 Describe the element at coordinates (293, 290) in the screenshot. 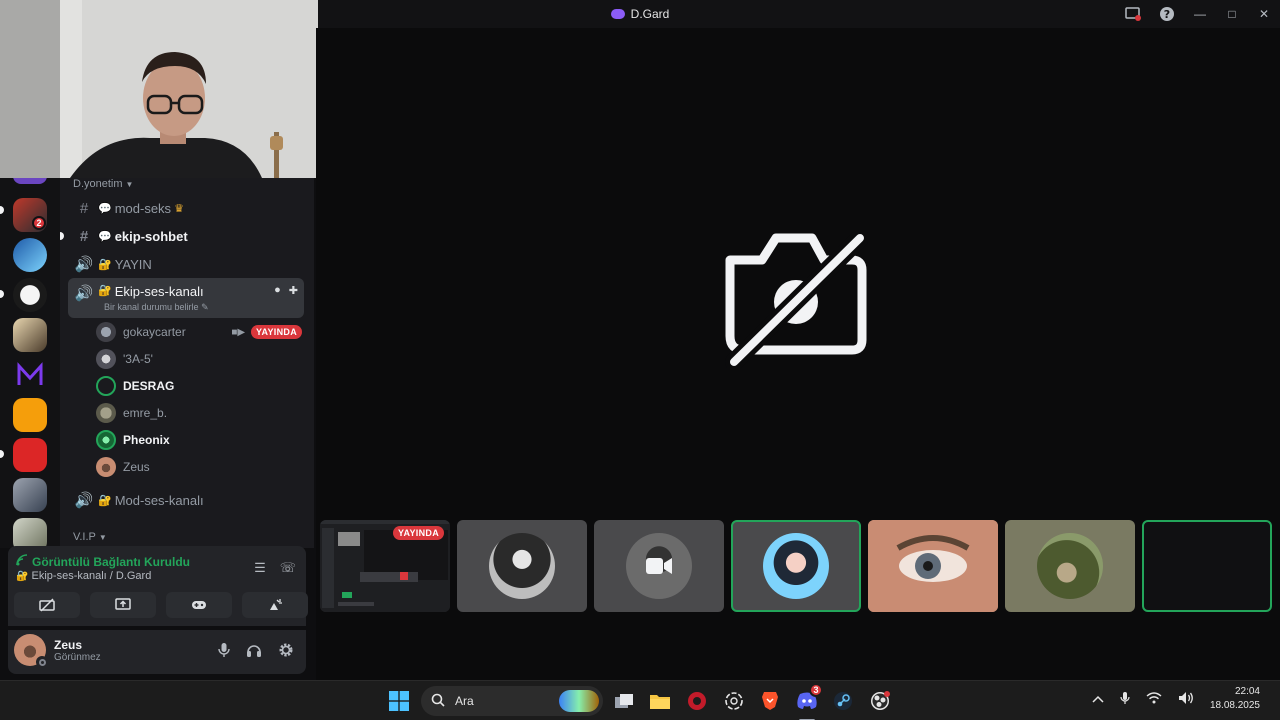

I see `invite-user-icon: ✚` at that location.